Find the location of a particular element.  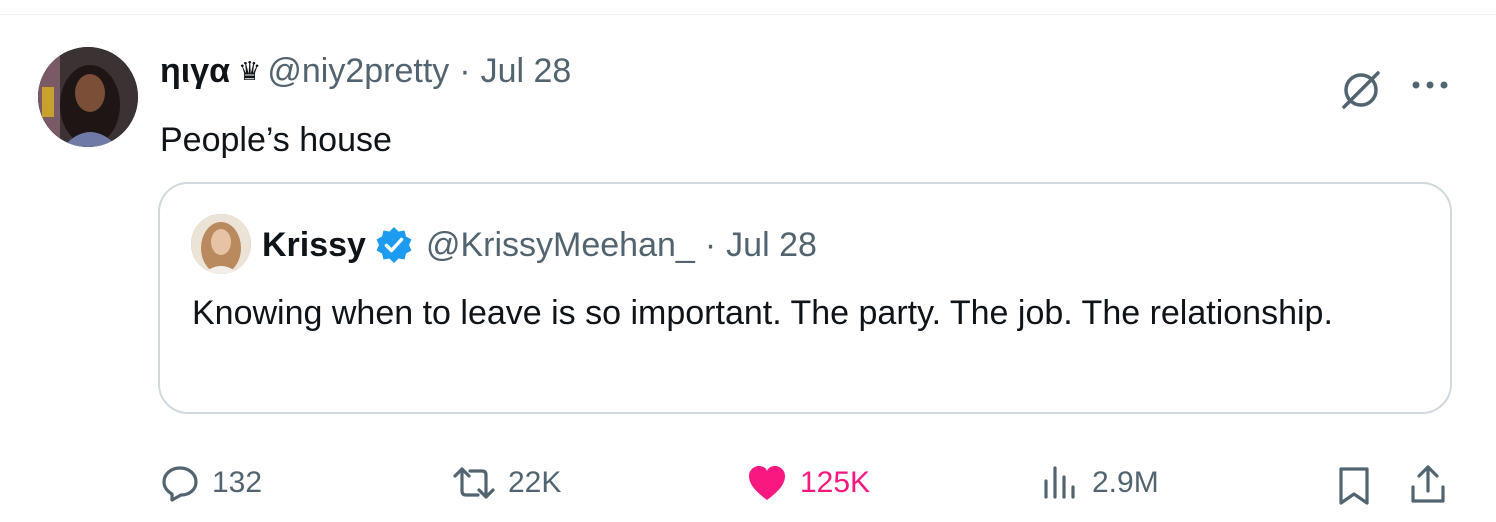

views-count: 2.9M is located at coordinates (1125, 482).